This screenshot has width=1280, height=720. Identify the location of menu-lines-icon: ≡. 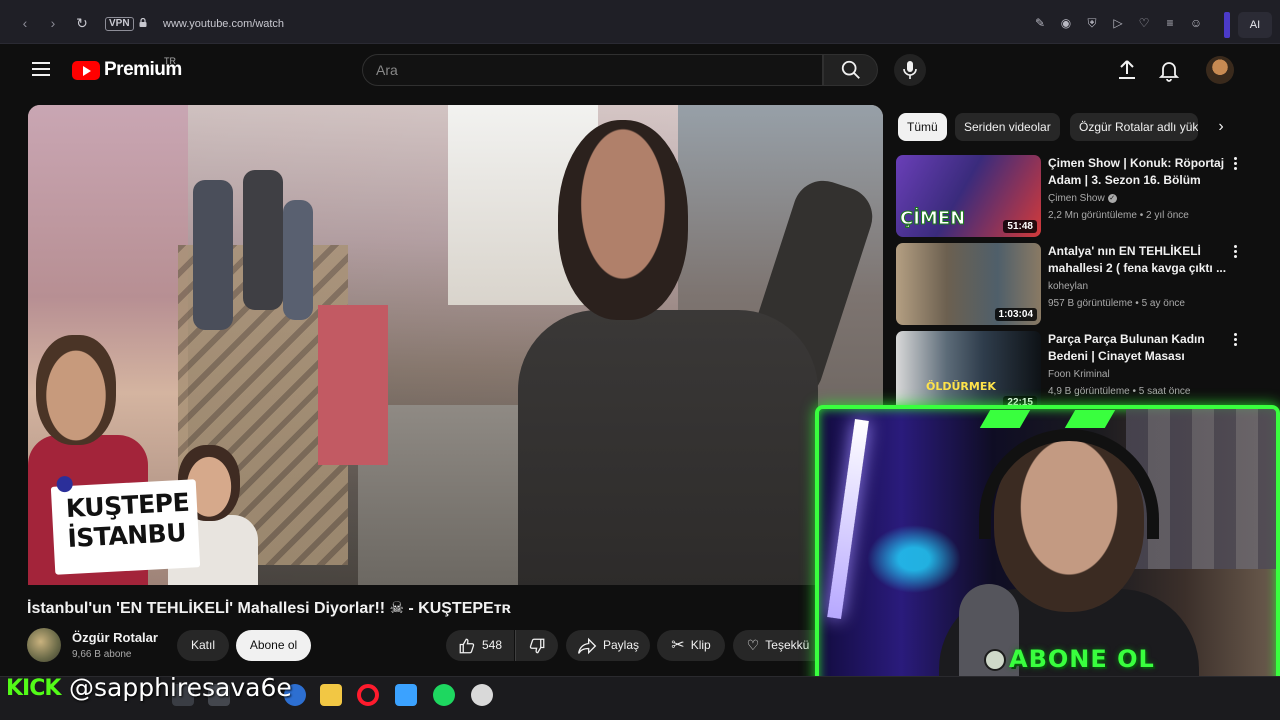
(1170, 23).